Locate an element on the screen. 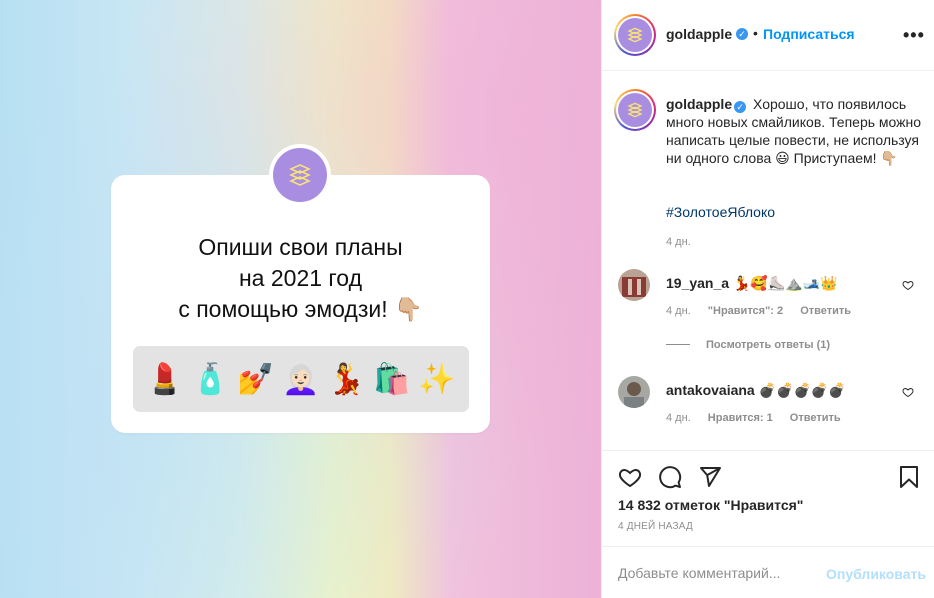 This screenshot has height=598, width=934. post-header: goldapple ✓ • Подписаться ••• is located at coordinates (768, 35).